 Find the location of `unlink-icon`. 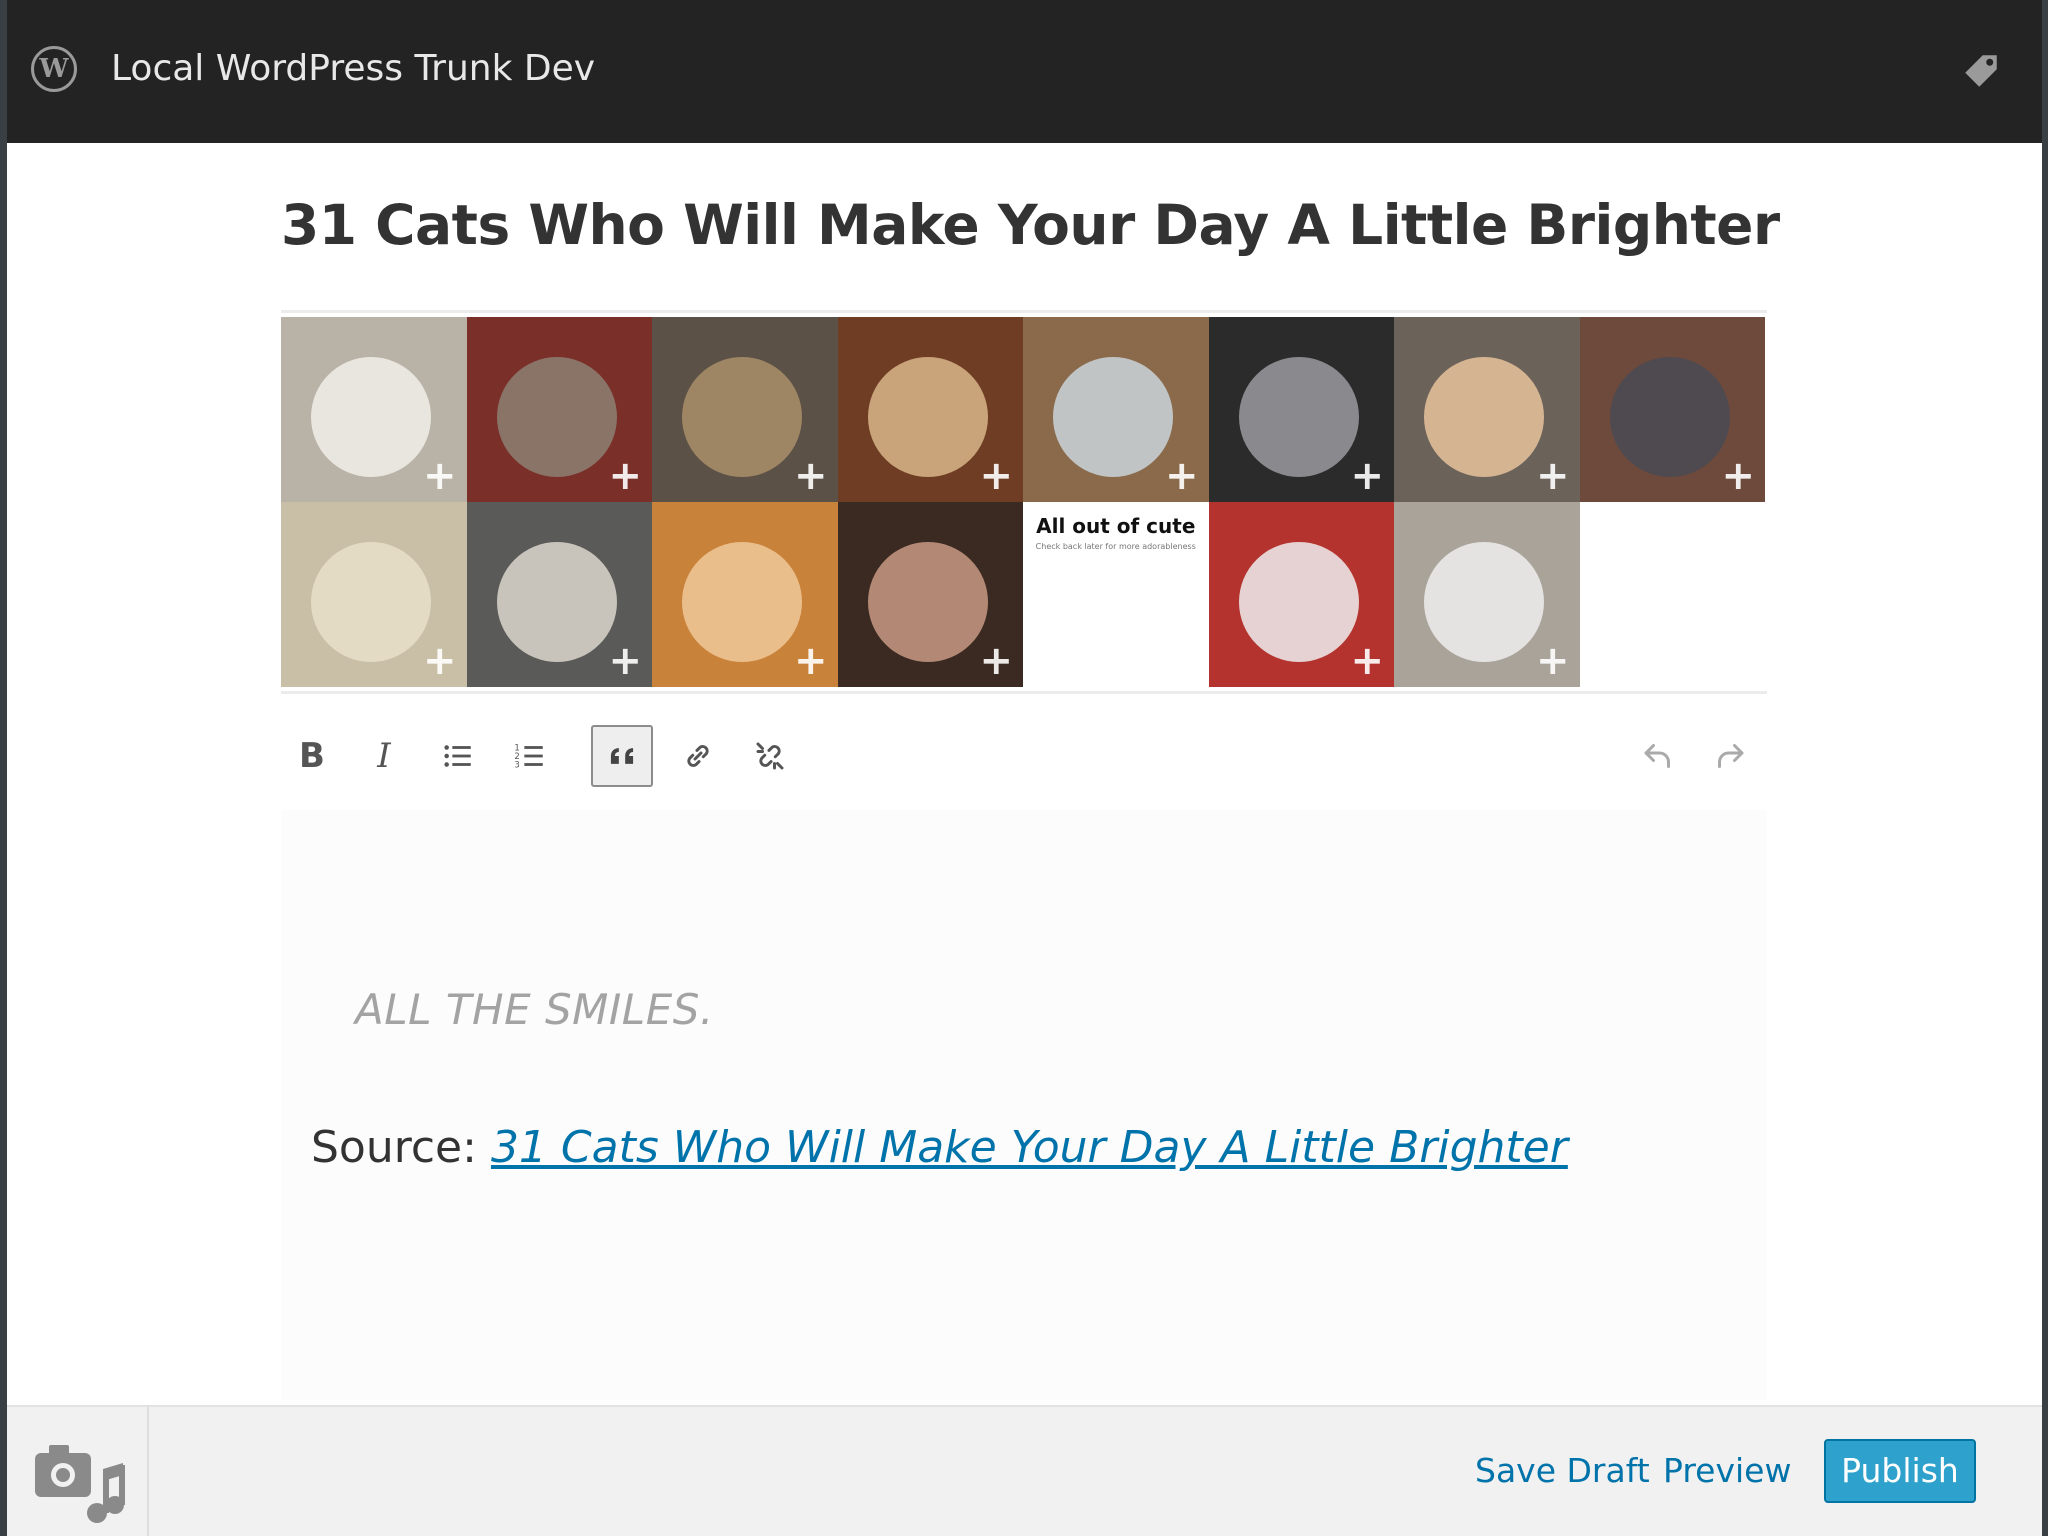

unlink-icon is located at coordinates (770, 756).